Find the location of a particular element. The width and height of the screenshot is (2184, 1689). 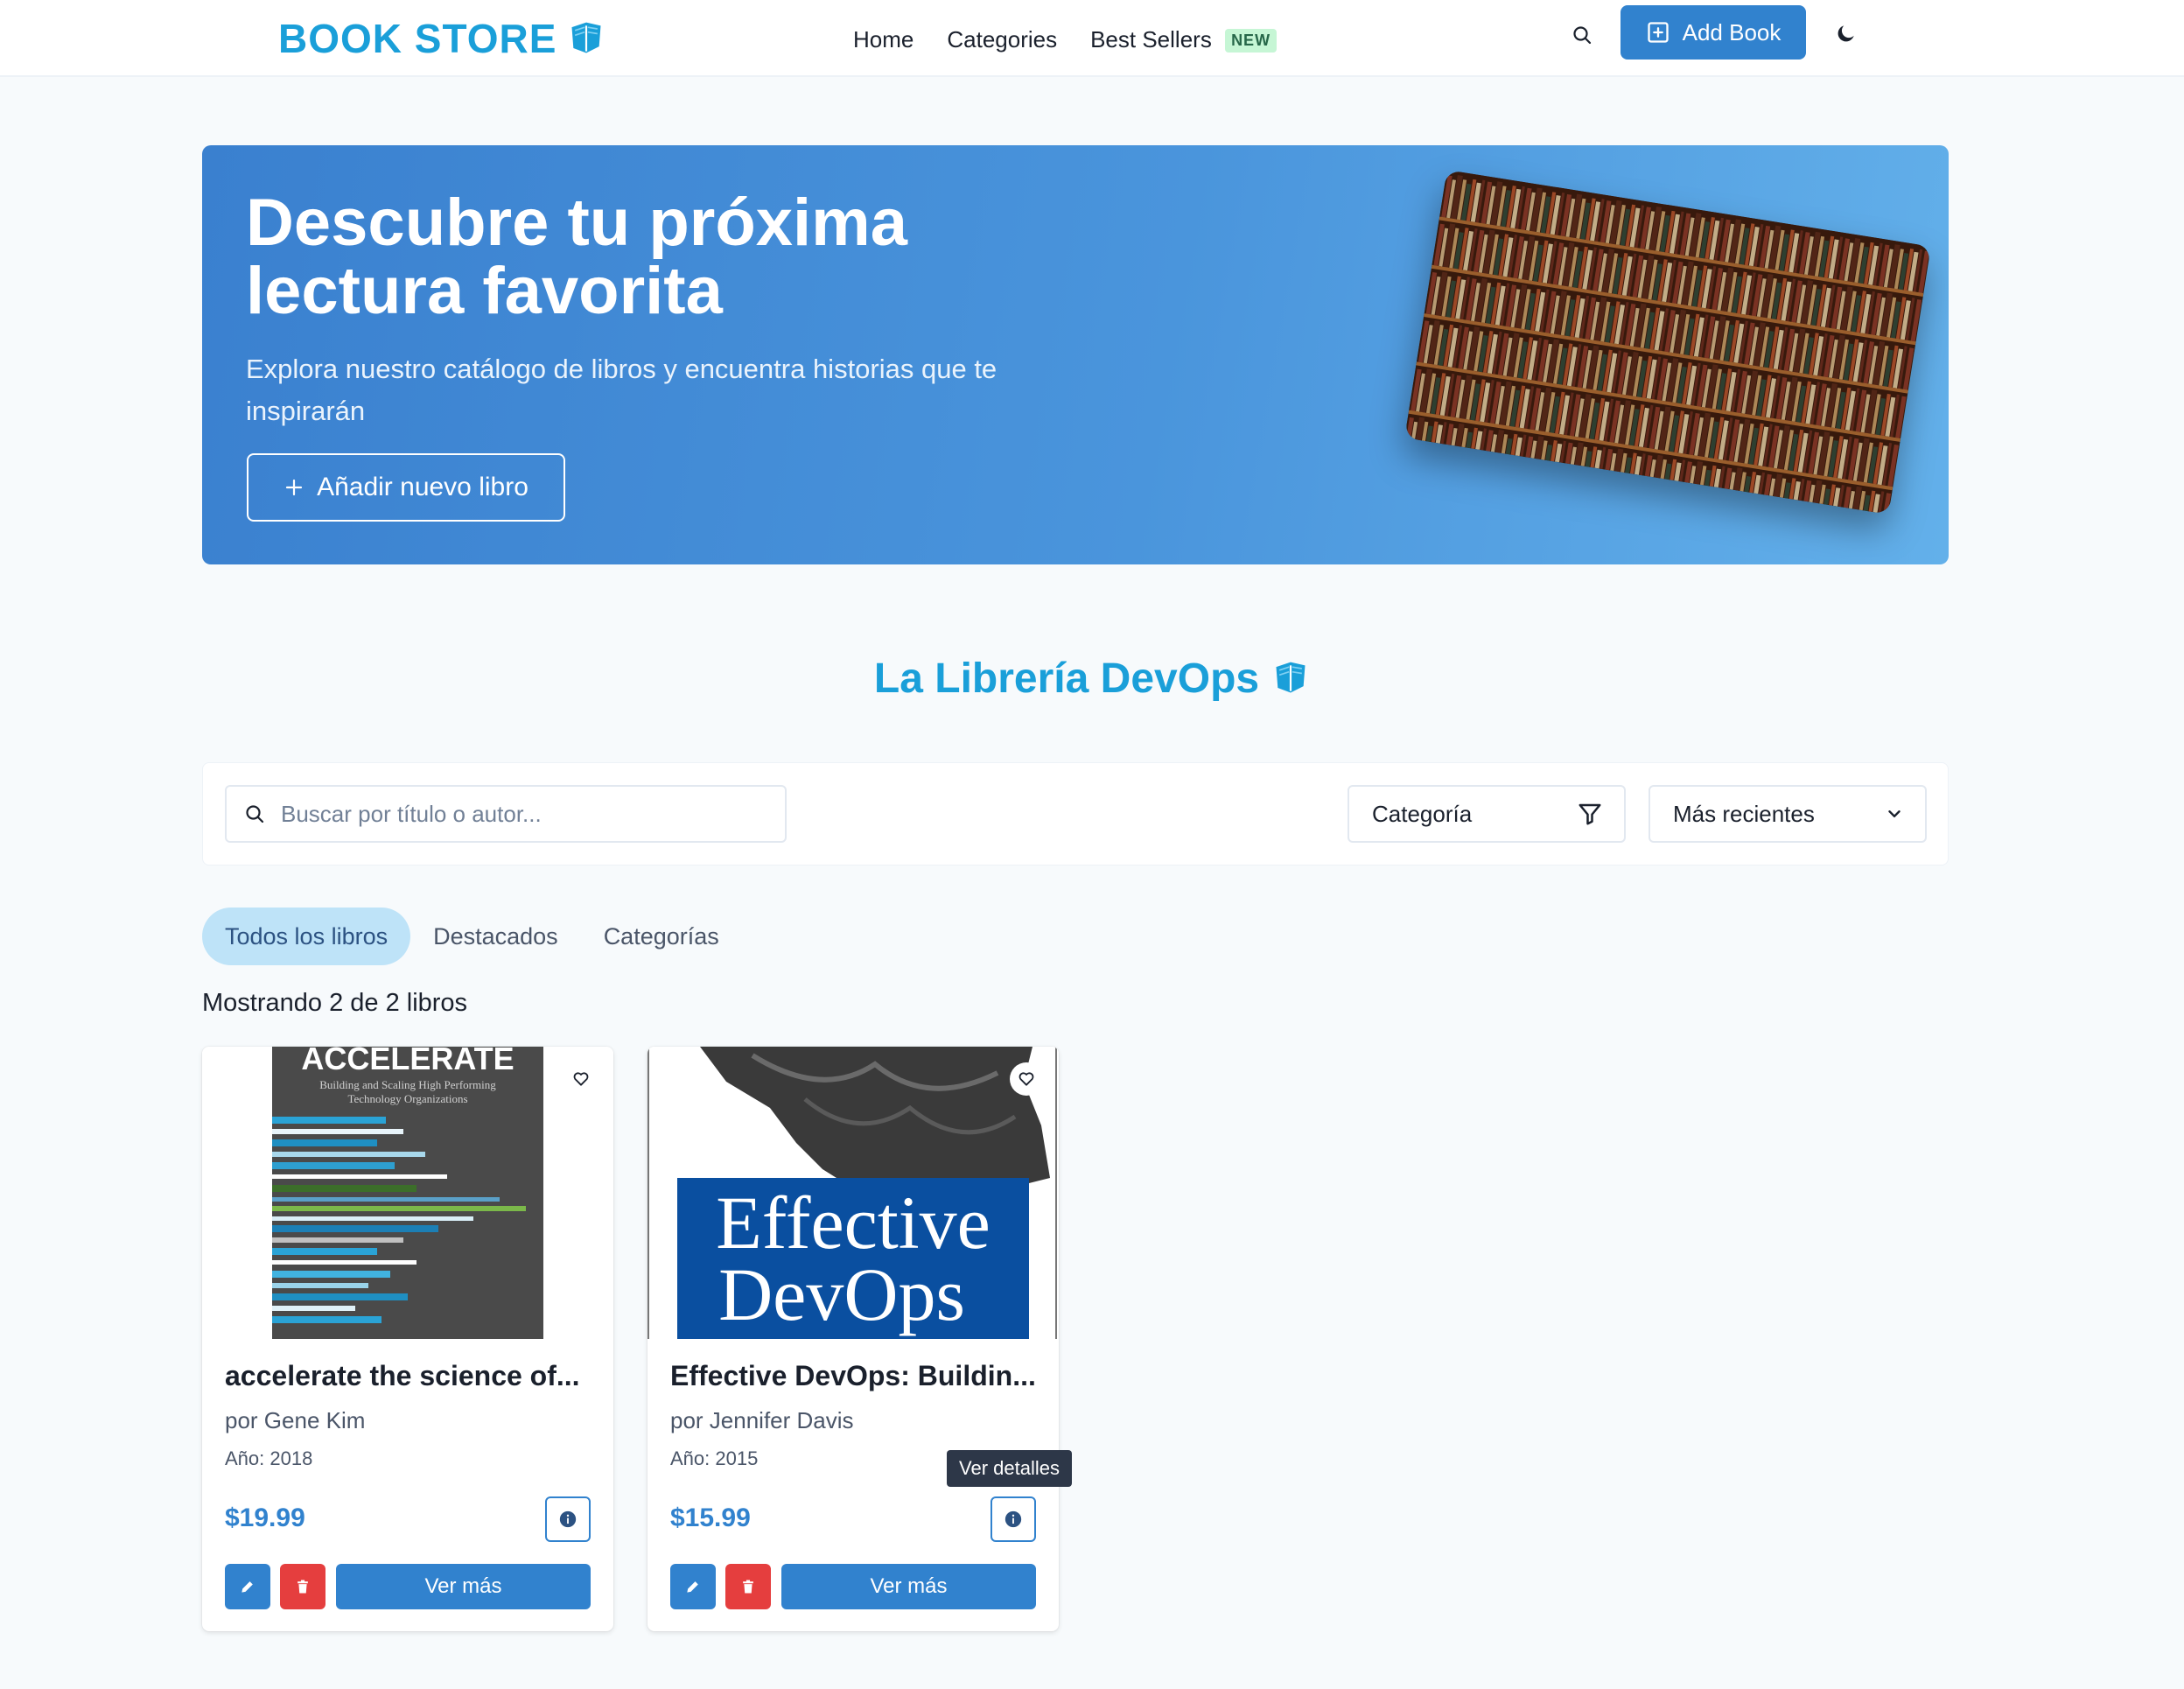

sort-select-label: Más recientes is located at coordinates (1744, 814).